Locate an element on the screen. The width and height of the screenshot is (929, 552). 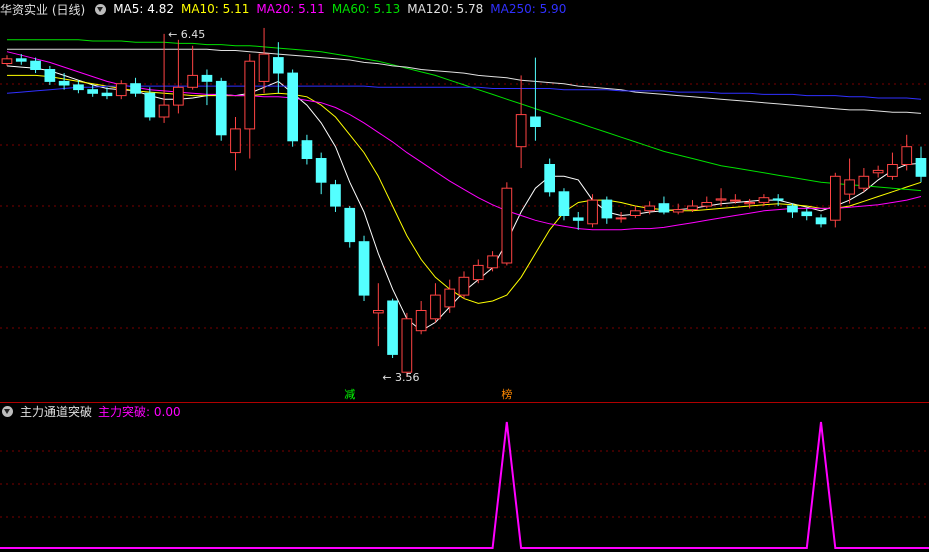
legend-ma10: MA10: 5.11 is located at coordinates (215, 9).